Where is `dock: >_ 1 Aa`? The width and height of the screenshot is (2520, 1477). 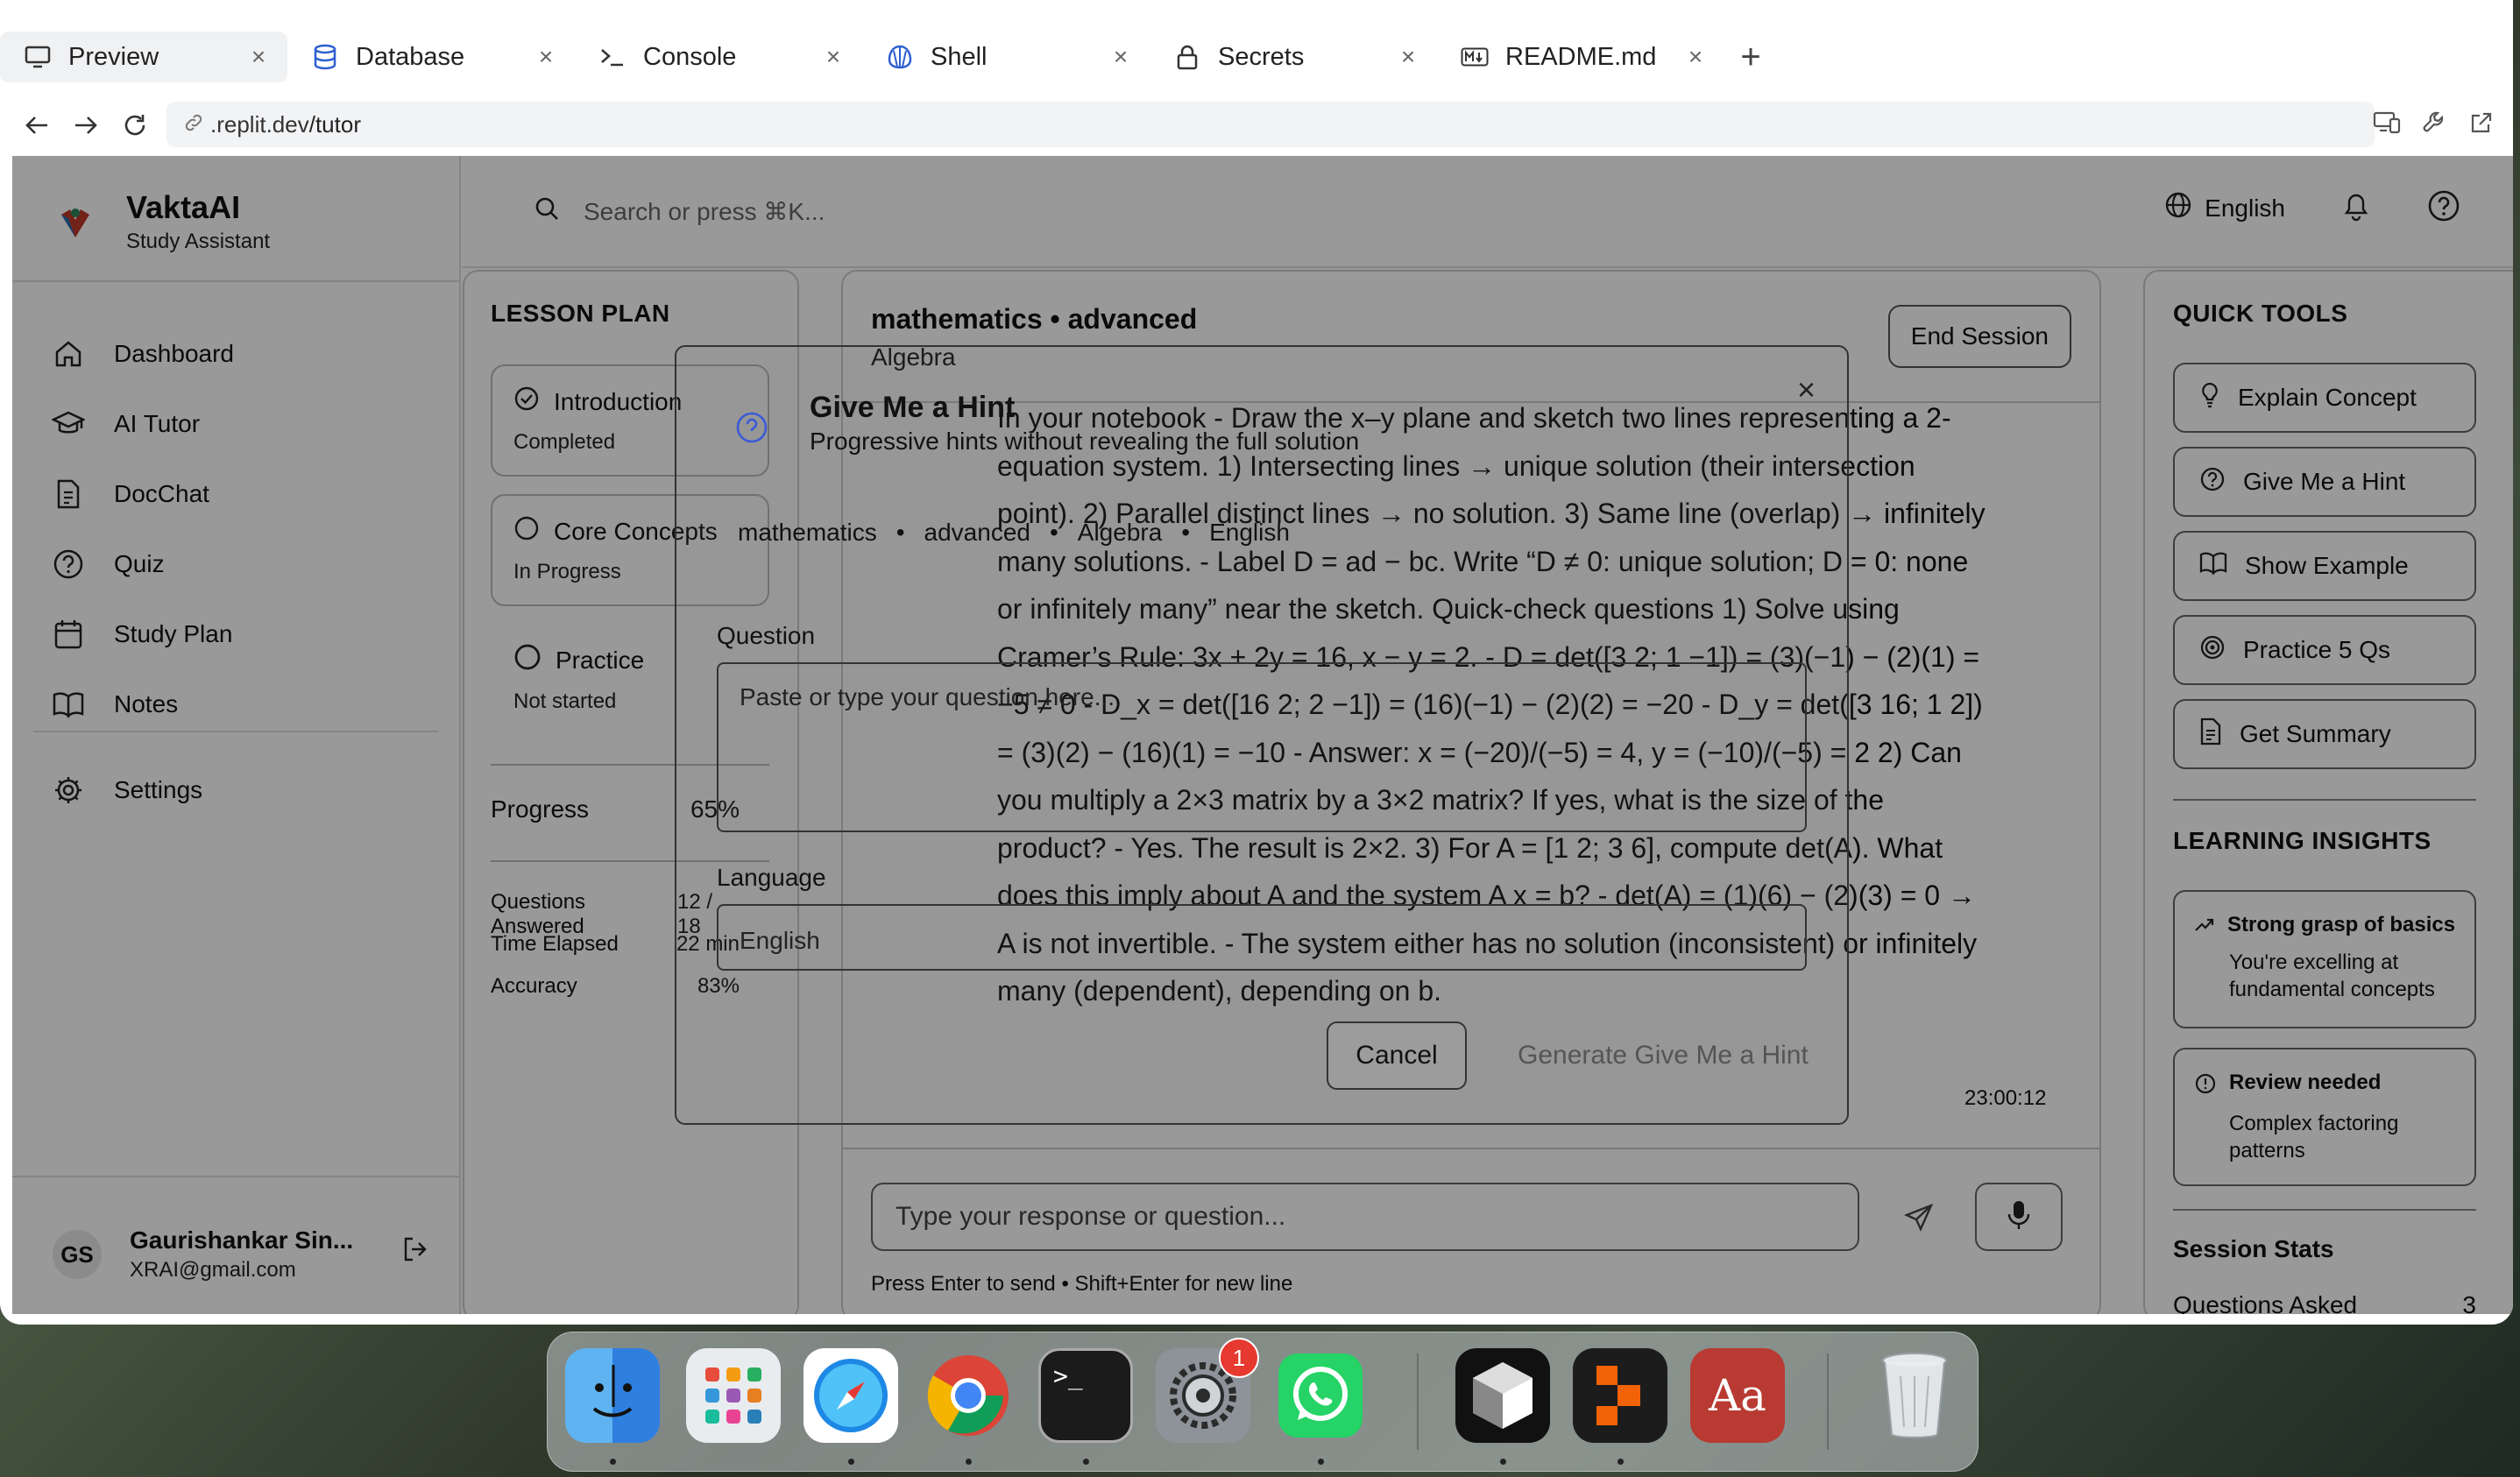 dock: >_ 1 Aa is located at coordinates (1262, 1402).